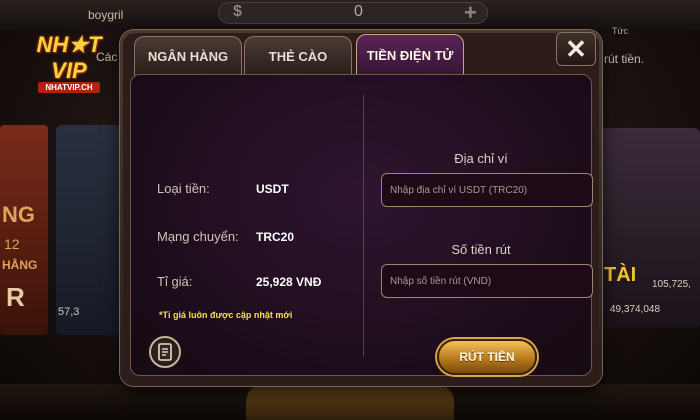 This screenshot has height=420, width=700. I want to click on close-icon: ✕, so click(576, 48).